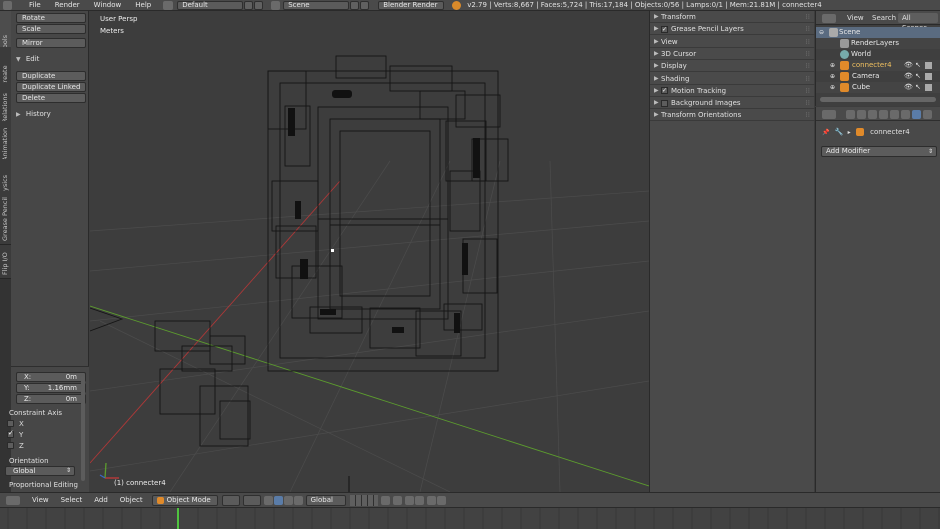  What do you see at coordinates (202, 383) in the screenshot?
I see `wireframe-small-parts` at bounding box center [202, 383].